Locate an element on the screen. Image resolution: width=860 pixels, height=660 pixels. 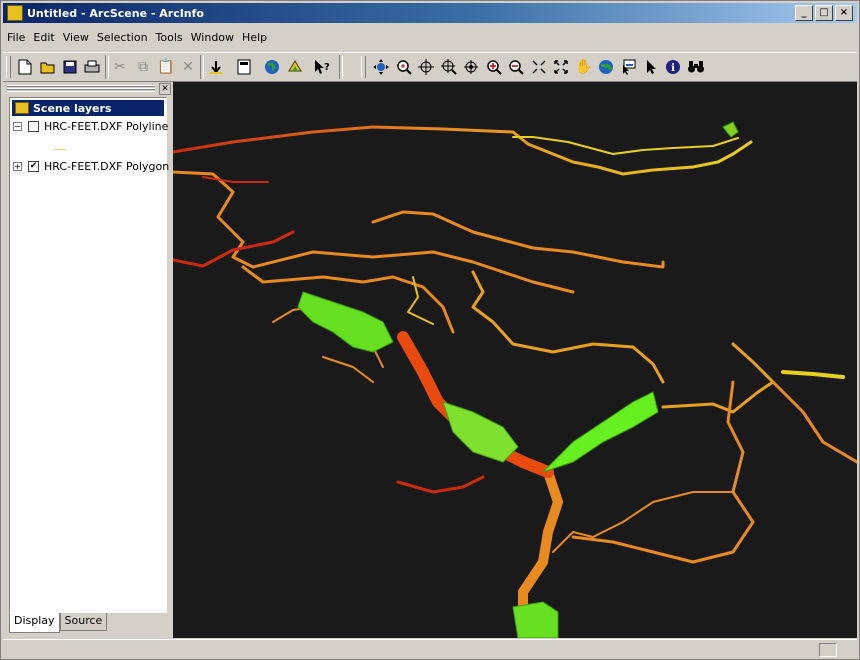
zoom-to-target-icon is located at coordinates (449, 67).